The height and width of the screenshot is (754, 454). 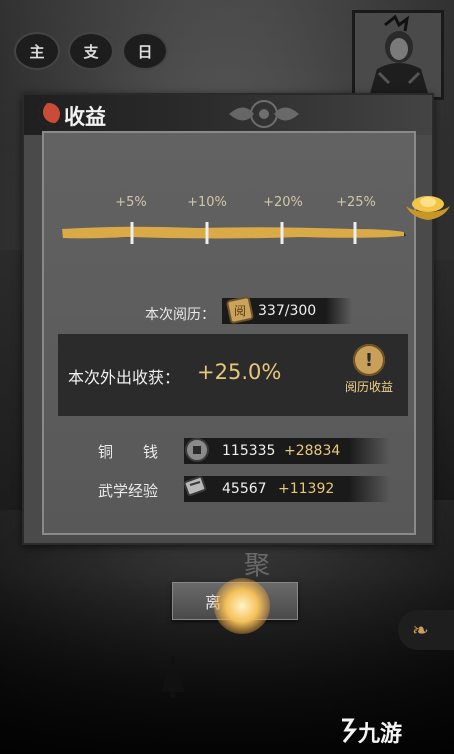 I want to click on scroll-icon, so click(x=195, y=486).